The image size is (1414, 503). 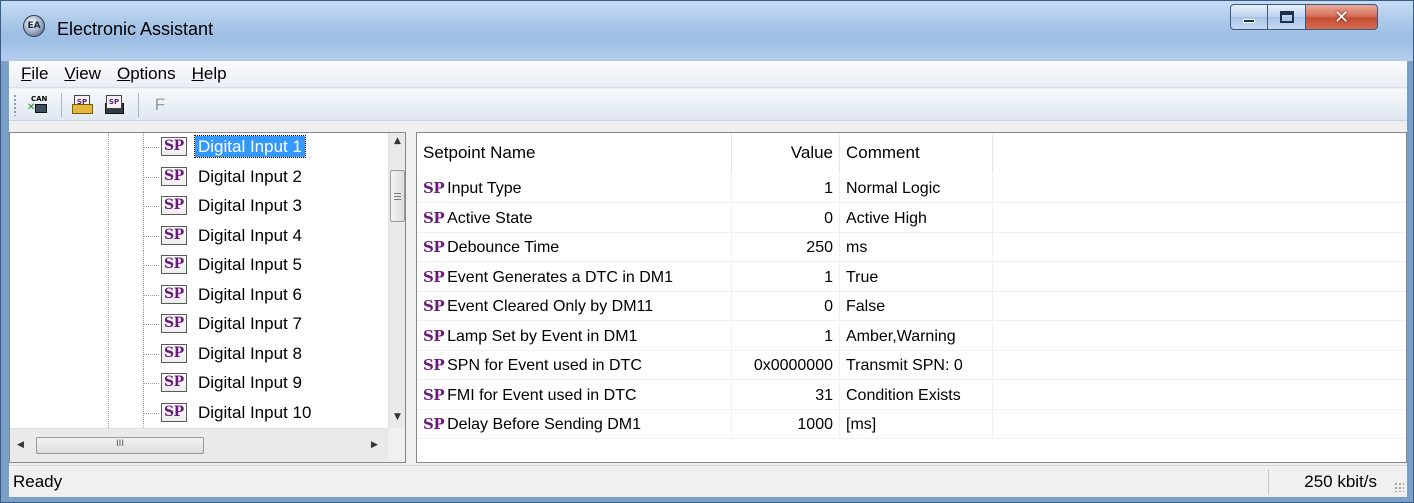 I want to click on cell-value: 31, so click(x=786, y=395).